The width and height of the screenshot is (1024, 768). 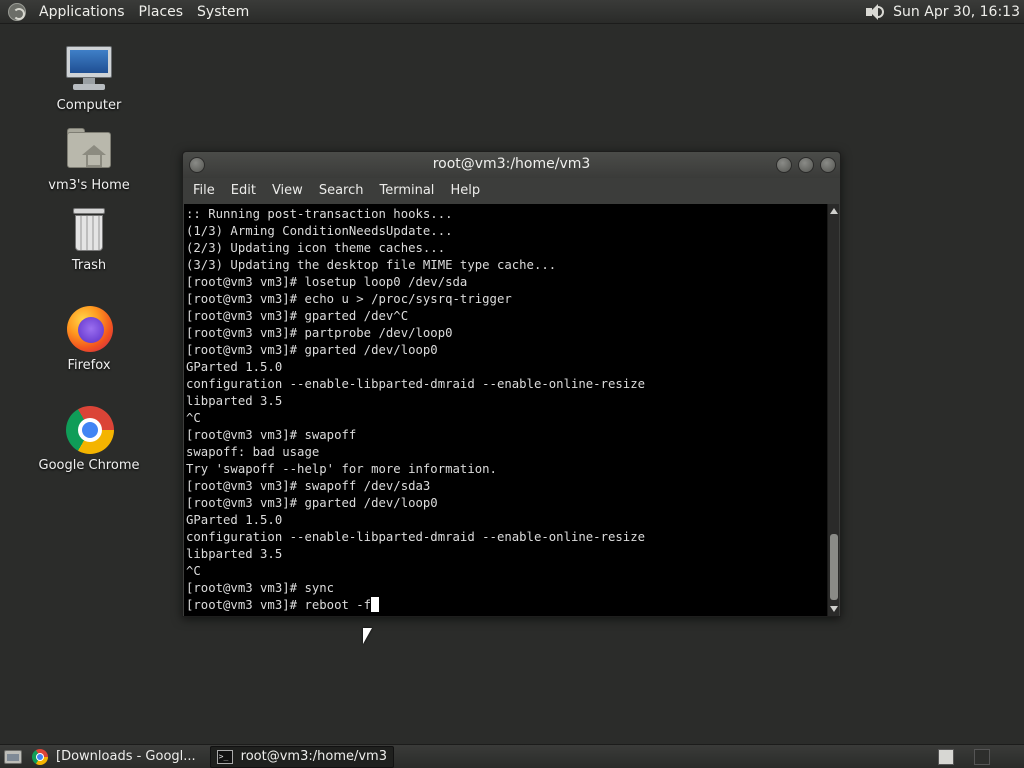 I want to click on menu-file: File, so click(x=204, y=191).